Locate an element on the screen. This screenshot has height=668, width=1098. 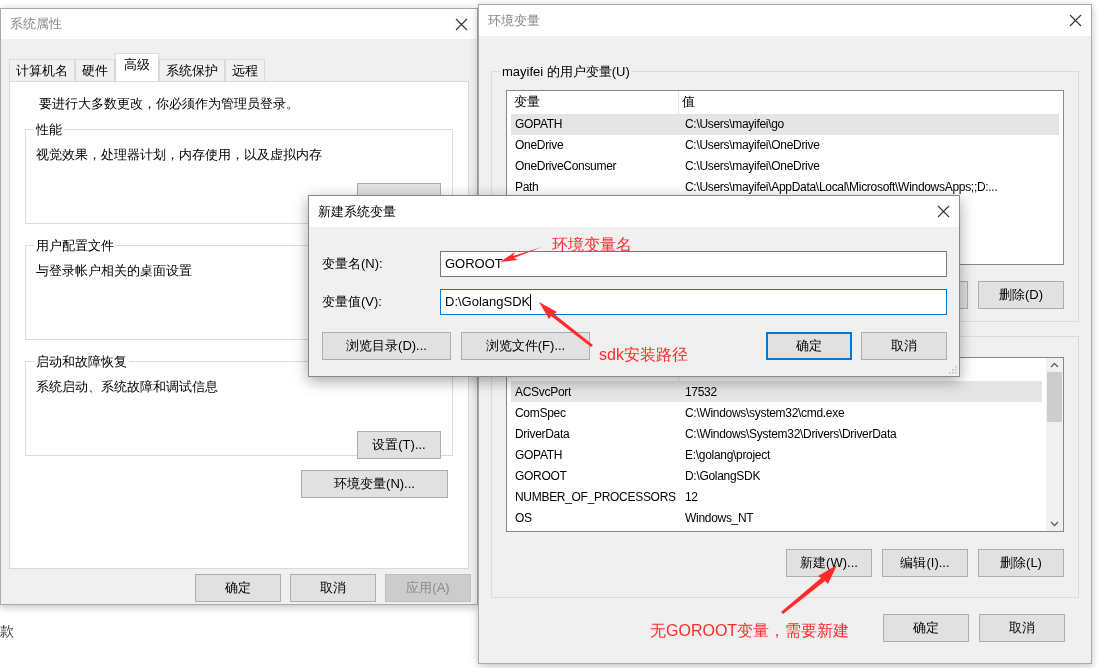
background-text: 款 is located at coordinates (7, 631).